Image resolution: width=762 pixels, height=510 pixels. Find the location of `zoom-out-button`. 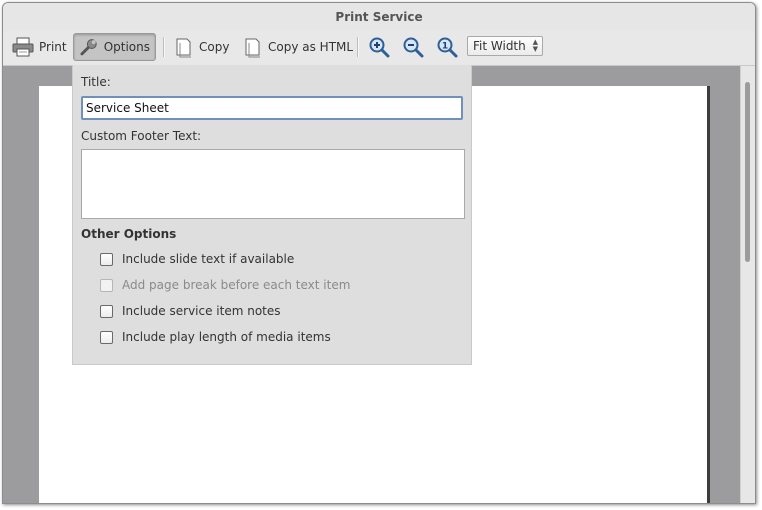

zoom-out-button is located at coordinates (413, 47).